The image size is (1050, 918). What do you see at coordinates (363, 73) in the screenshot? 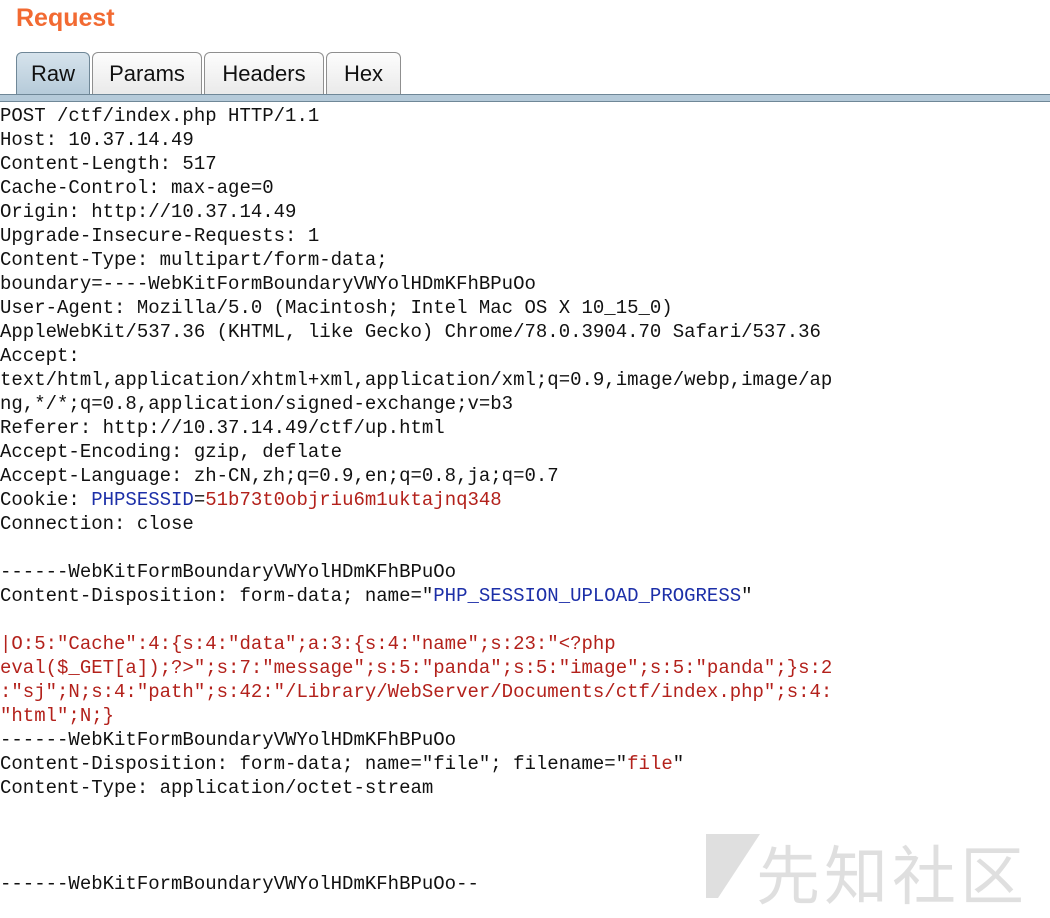
I see `tab-hex: Hex` at bounding box center [363, 73].